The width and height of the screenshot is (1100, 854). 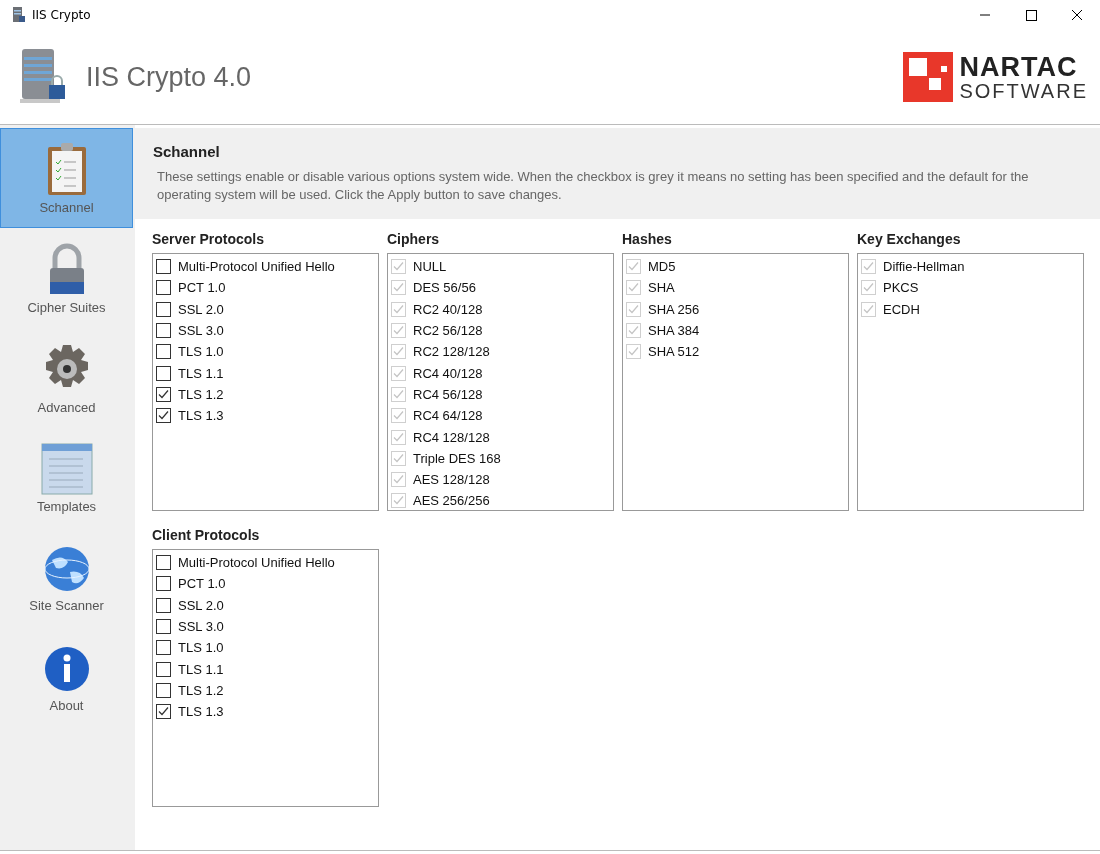 What do you see at coordinates (1023, 90) in the screenshot?
I see `logo-subtitle: SOFTWARE` at bounding box center [1023, 90].